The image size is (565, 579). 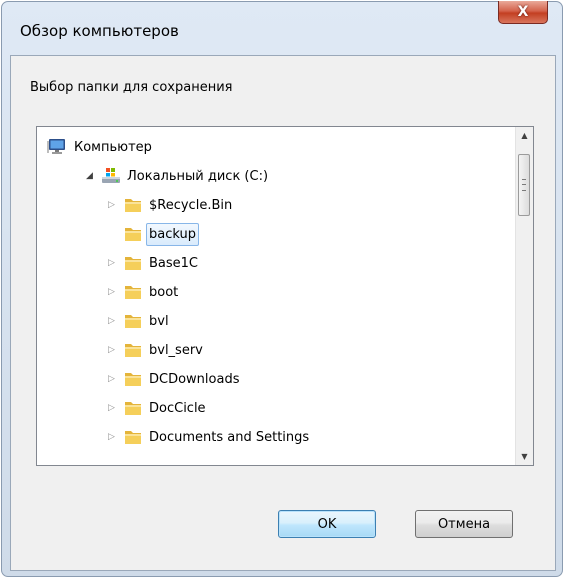 What do you see at coordinates (276, 379) in the screenshot?
I see `tree-item: ▷ DCDownloads` at bounding box center [276, 379].